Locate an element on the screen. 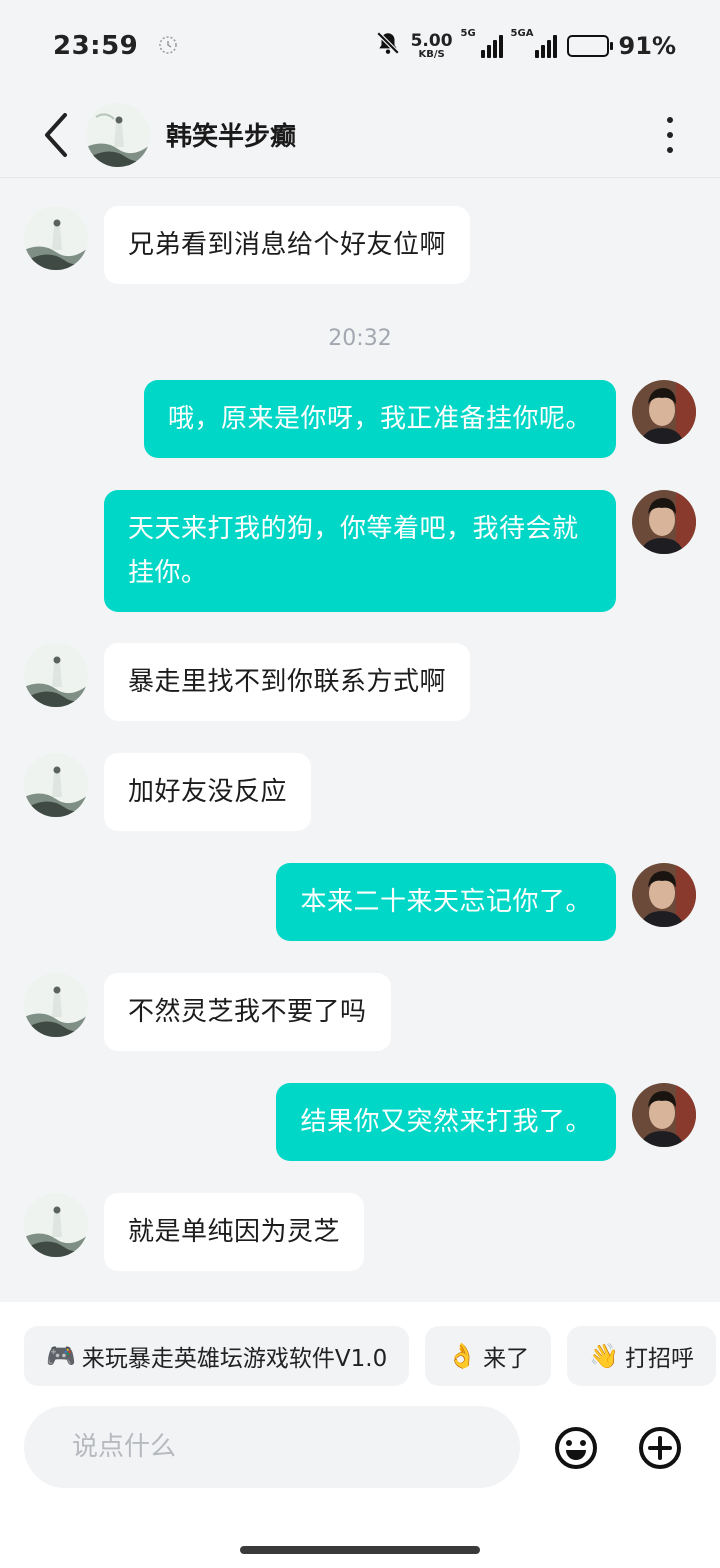 The width and height of the screenshot is (720, 1568). emoji-button is located at coordinates (576, 1448).